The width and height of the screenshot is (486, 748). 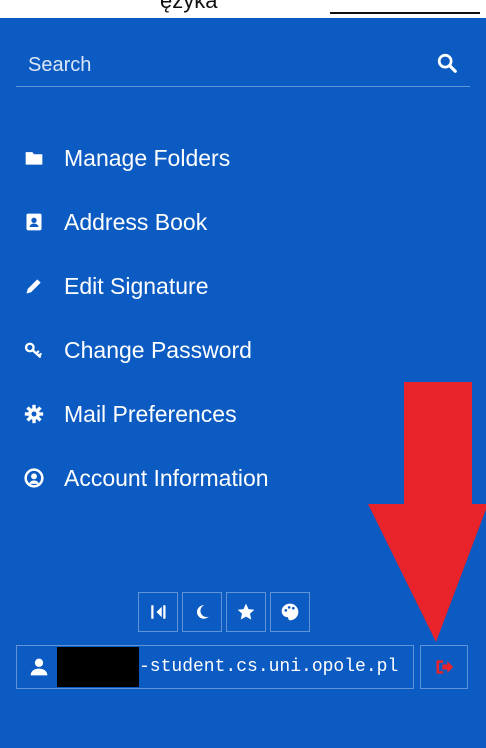 I want to click on menu-item-address-book: Address Book, so click(x=115, y=222).